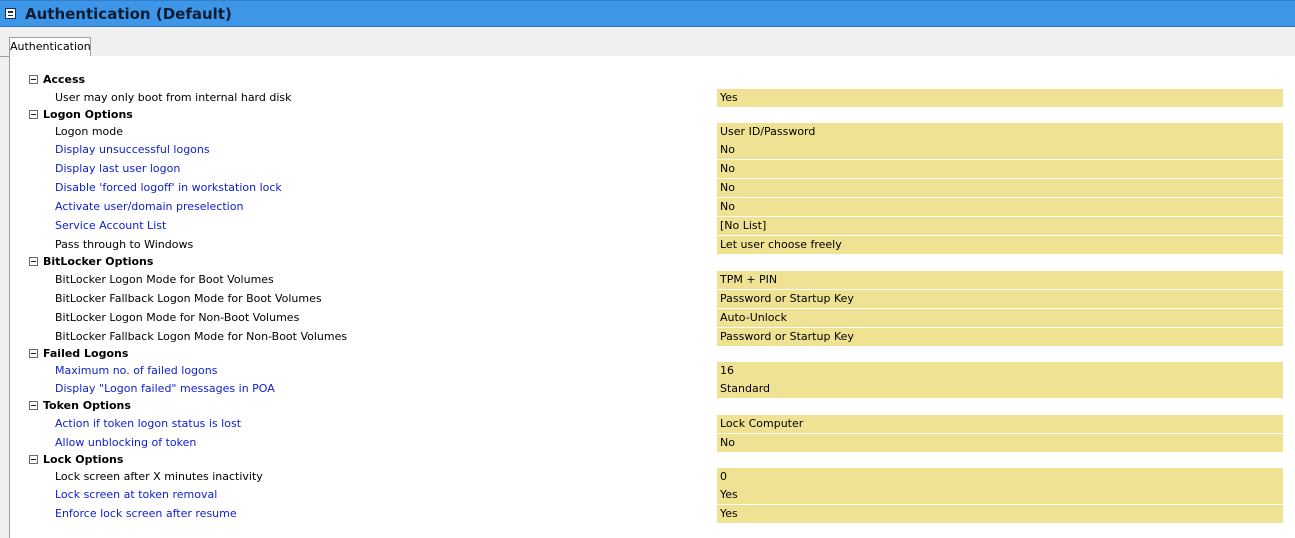  What do you see at coordinates (1000, 132) in the screenshot?
I see `setting-value: User ID/Password` at bounding box center [1000, 132].